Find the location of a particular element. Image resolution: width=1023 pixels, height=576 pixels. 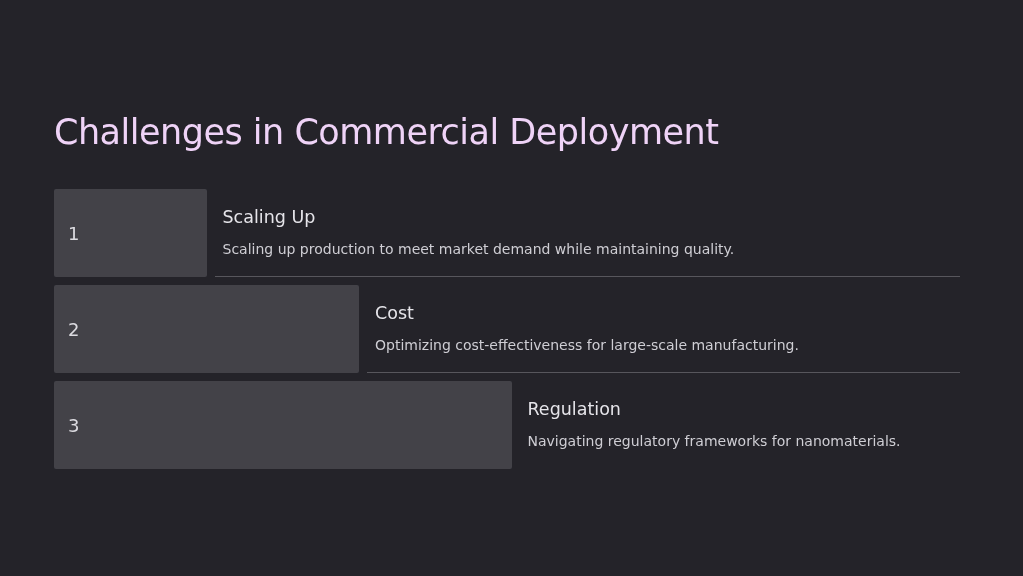

step-description: Navigating regulatory frameworks for nanomaterials. is located at coordinates (714, 441).